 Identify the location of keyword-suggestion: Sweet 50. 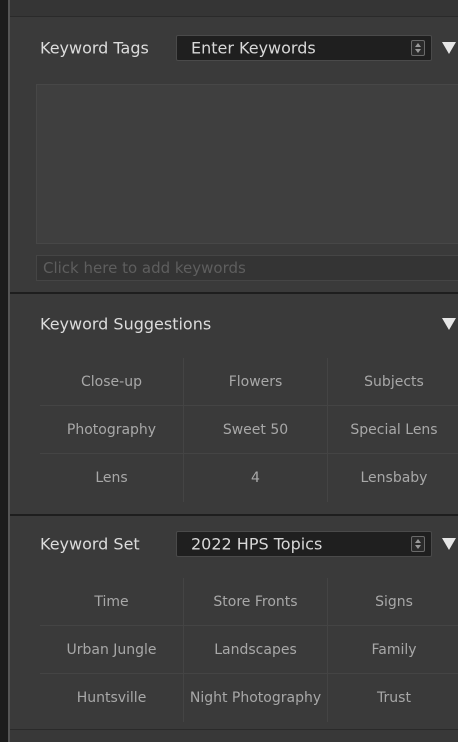
(256, 430).